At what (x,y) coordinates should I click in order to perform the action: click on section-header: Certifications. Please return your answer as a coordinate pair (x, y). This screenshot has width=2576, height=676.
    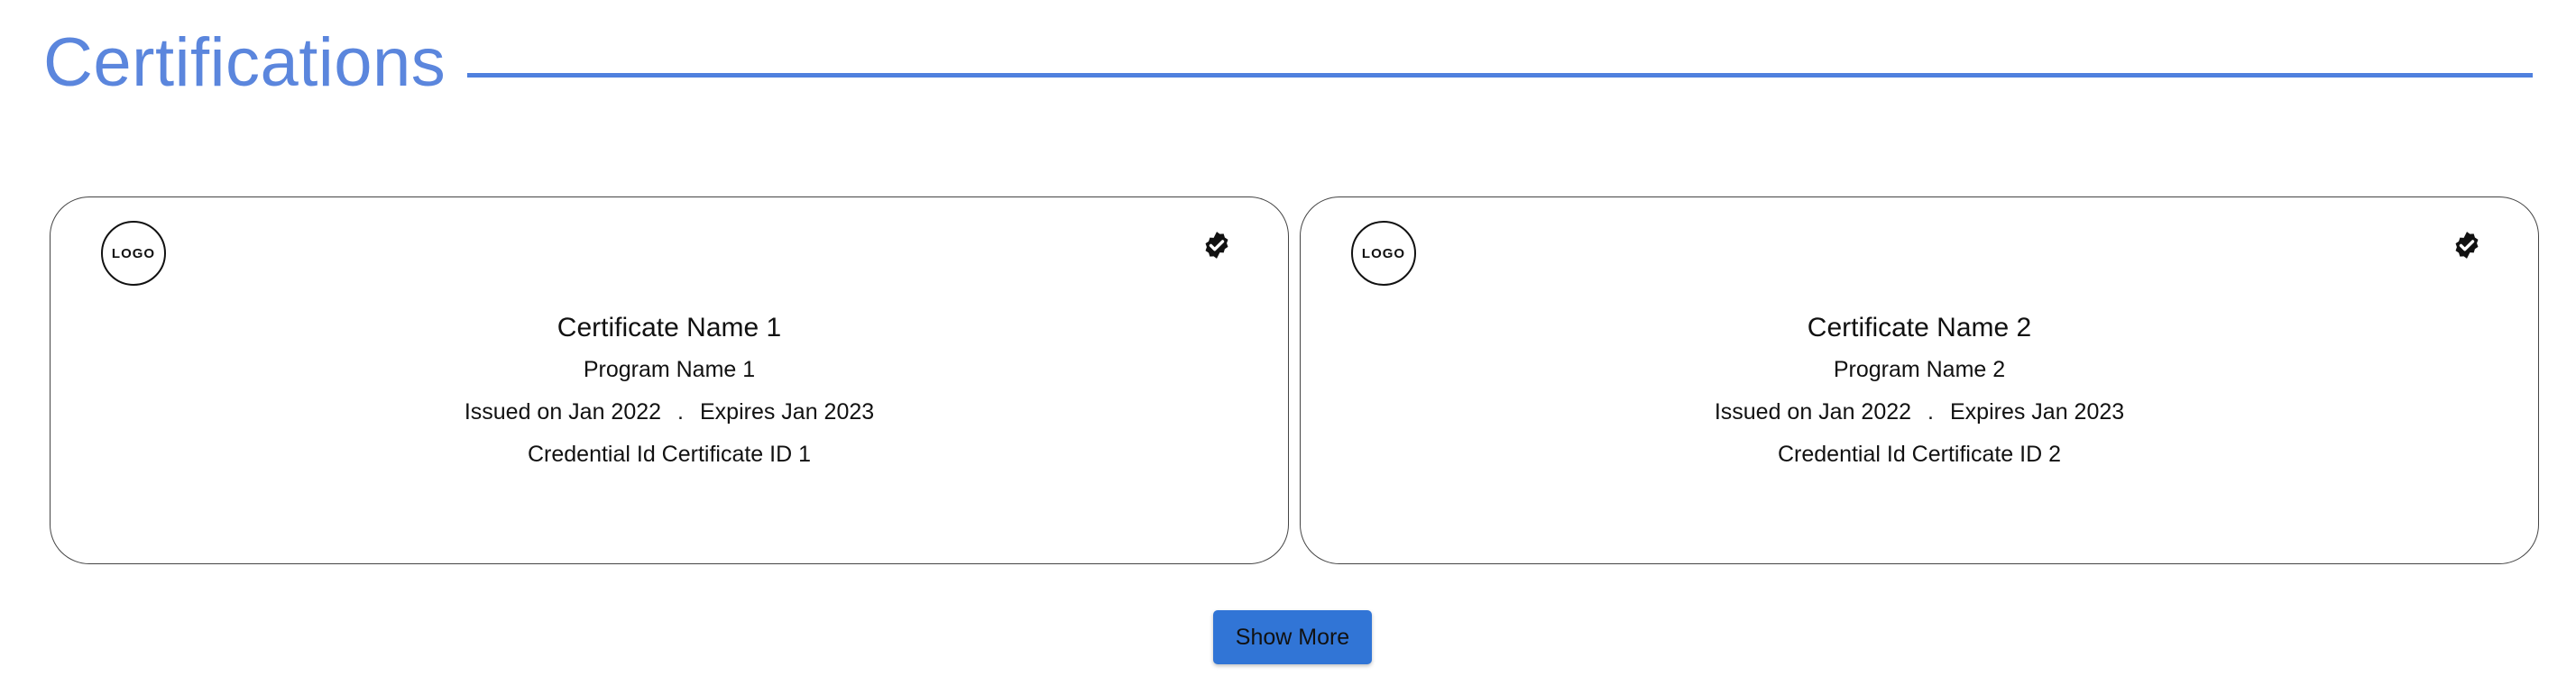
    Looking at the image, I should click on (1288, 63).